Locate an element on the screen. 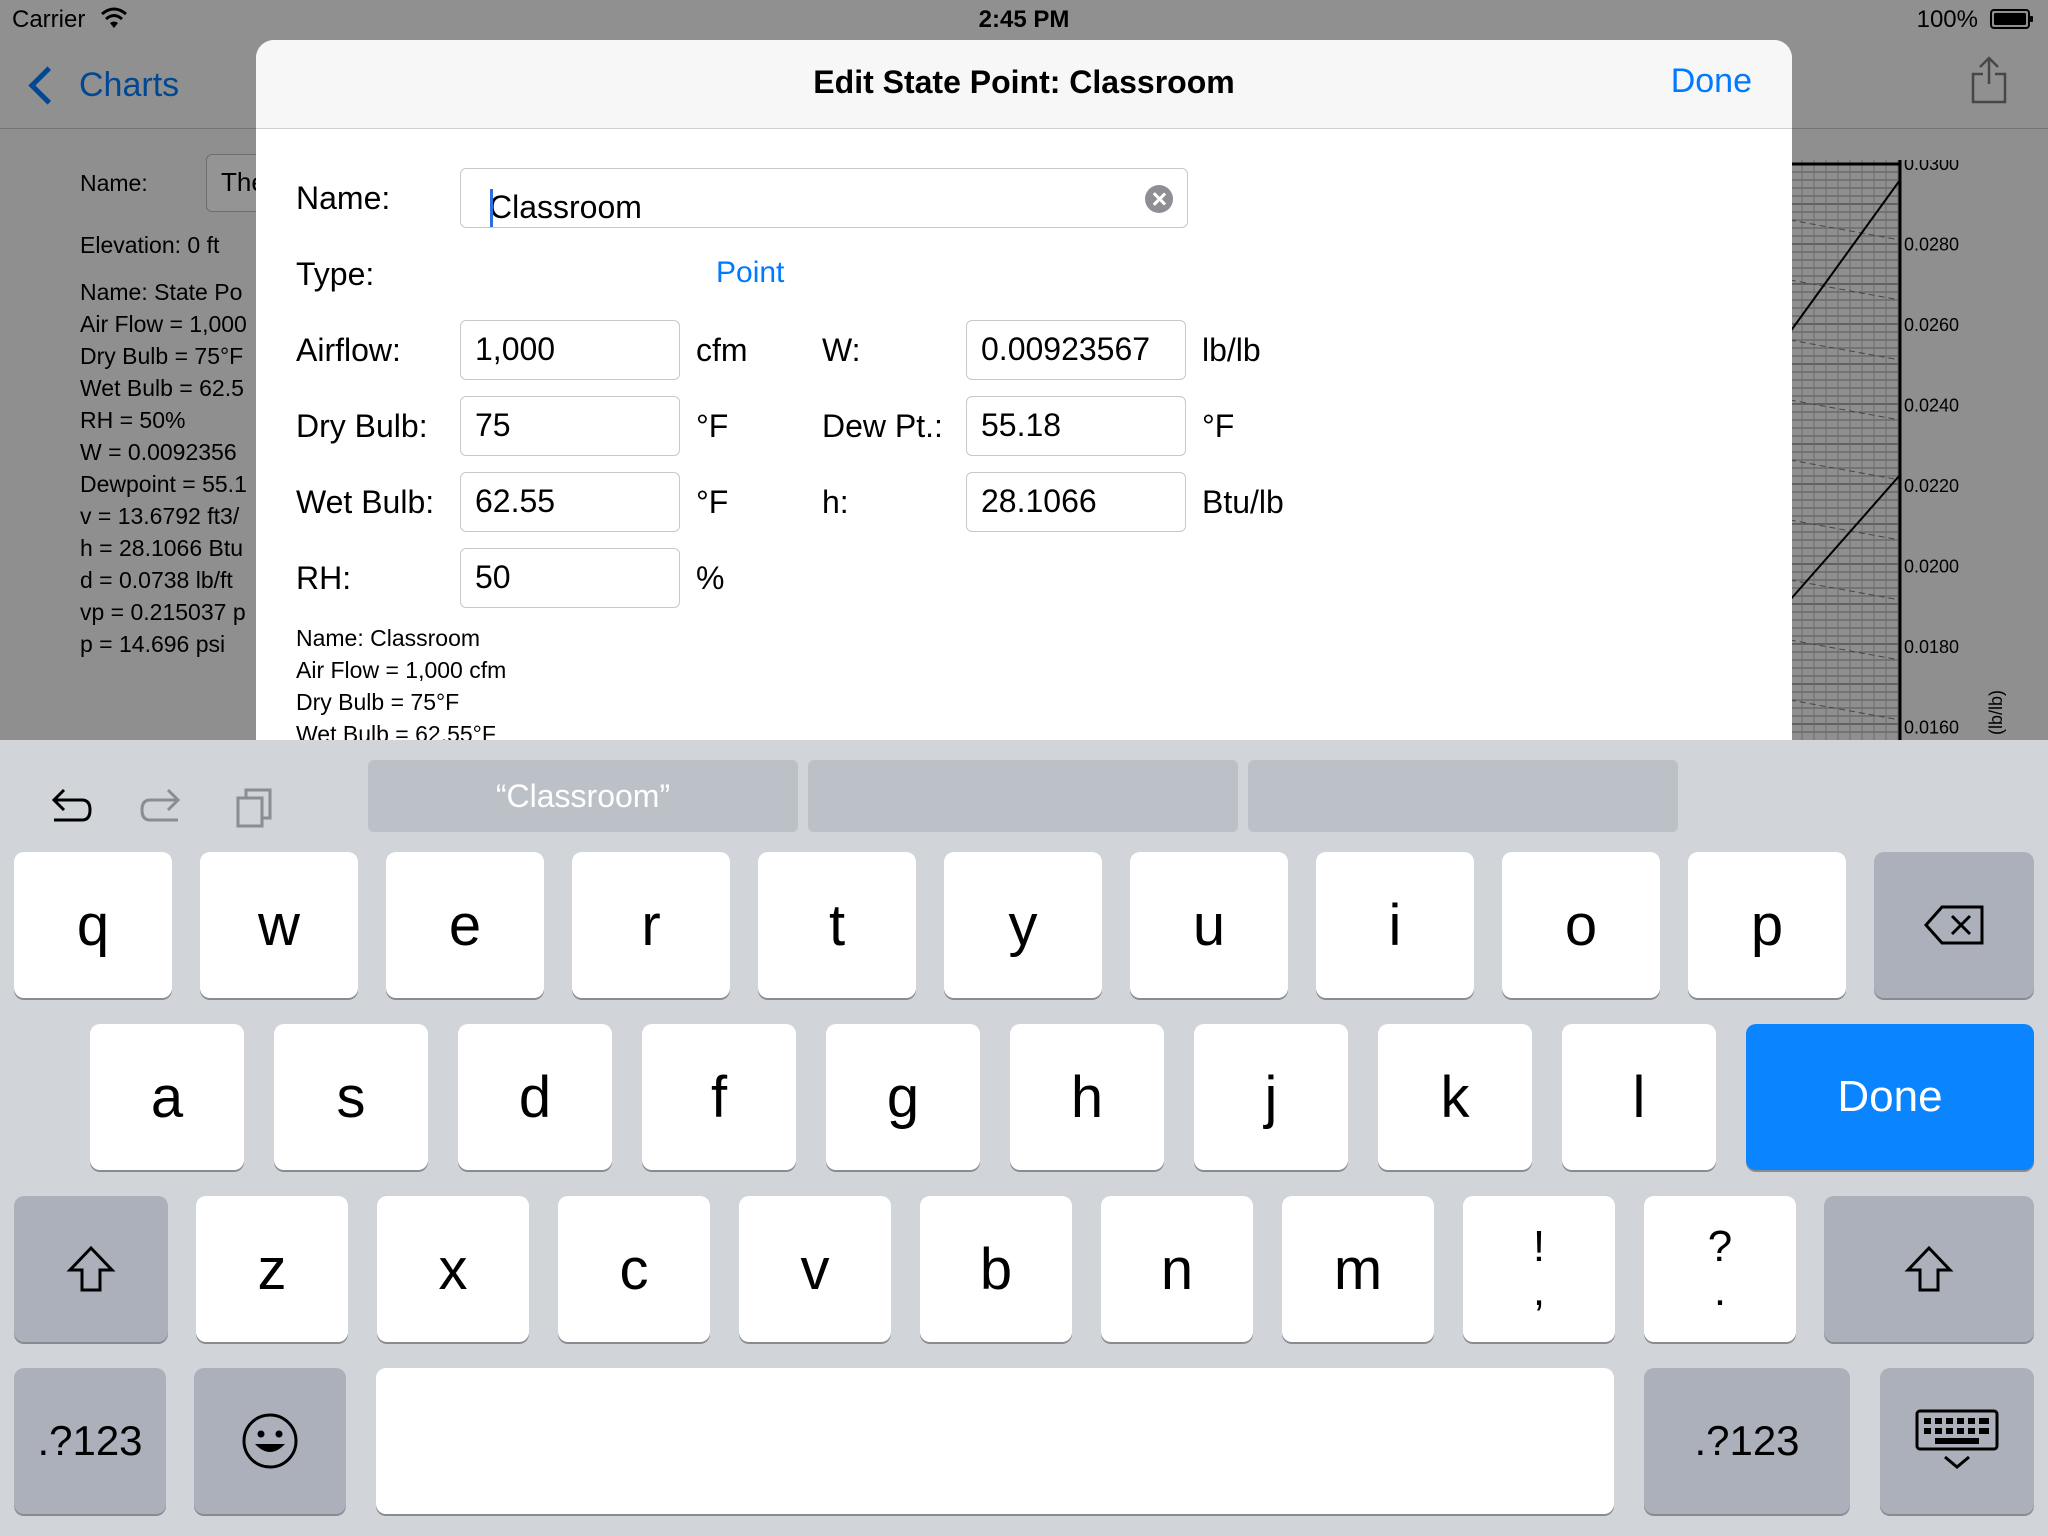 The height and width of the screenshot is (1536, 2048). key-row2-1: s is located at coordinates (351, 1097).